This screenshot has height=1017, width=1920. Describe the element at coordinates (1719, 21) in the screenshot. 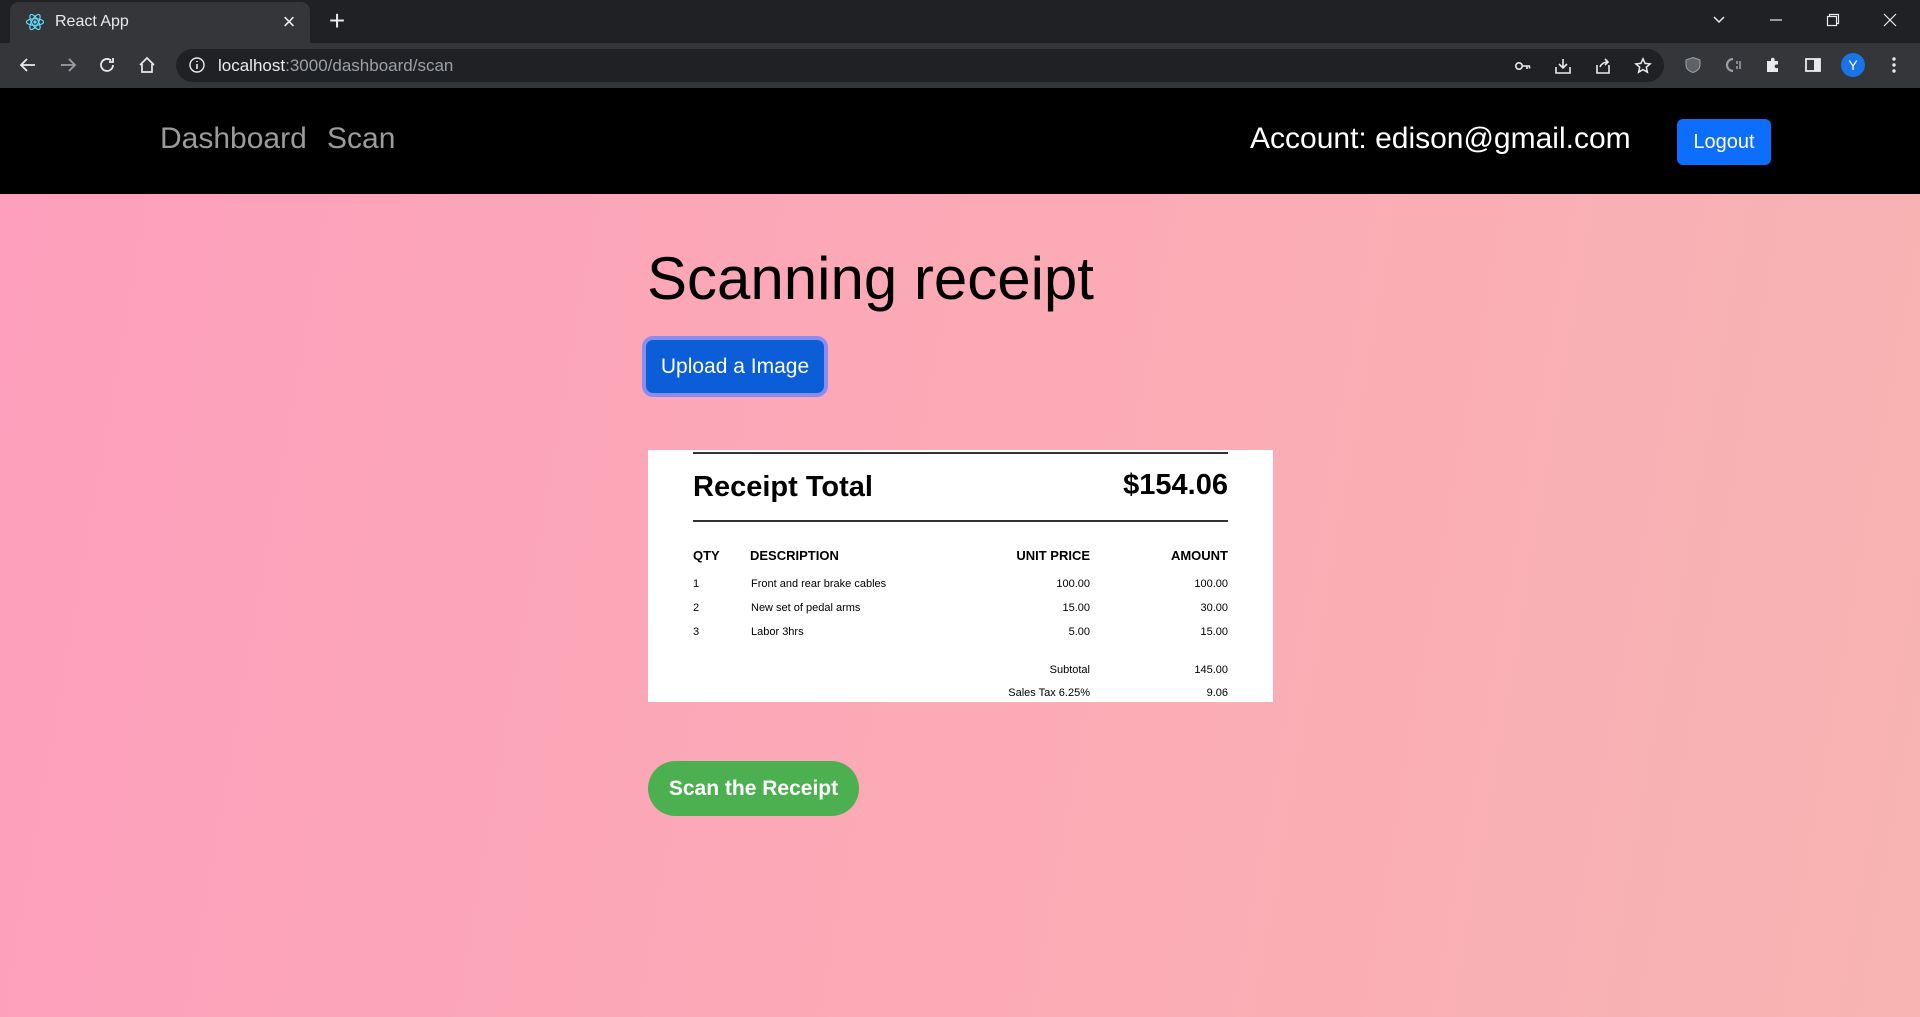

I see `tab-search-icon` at that location.